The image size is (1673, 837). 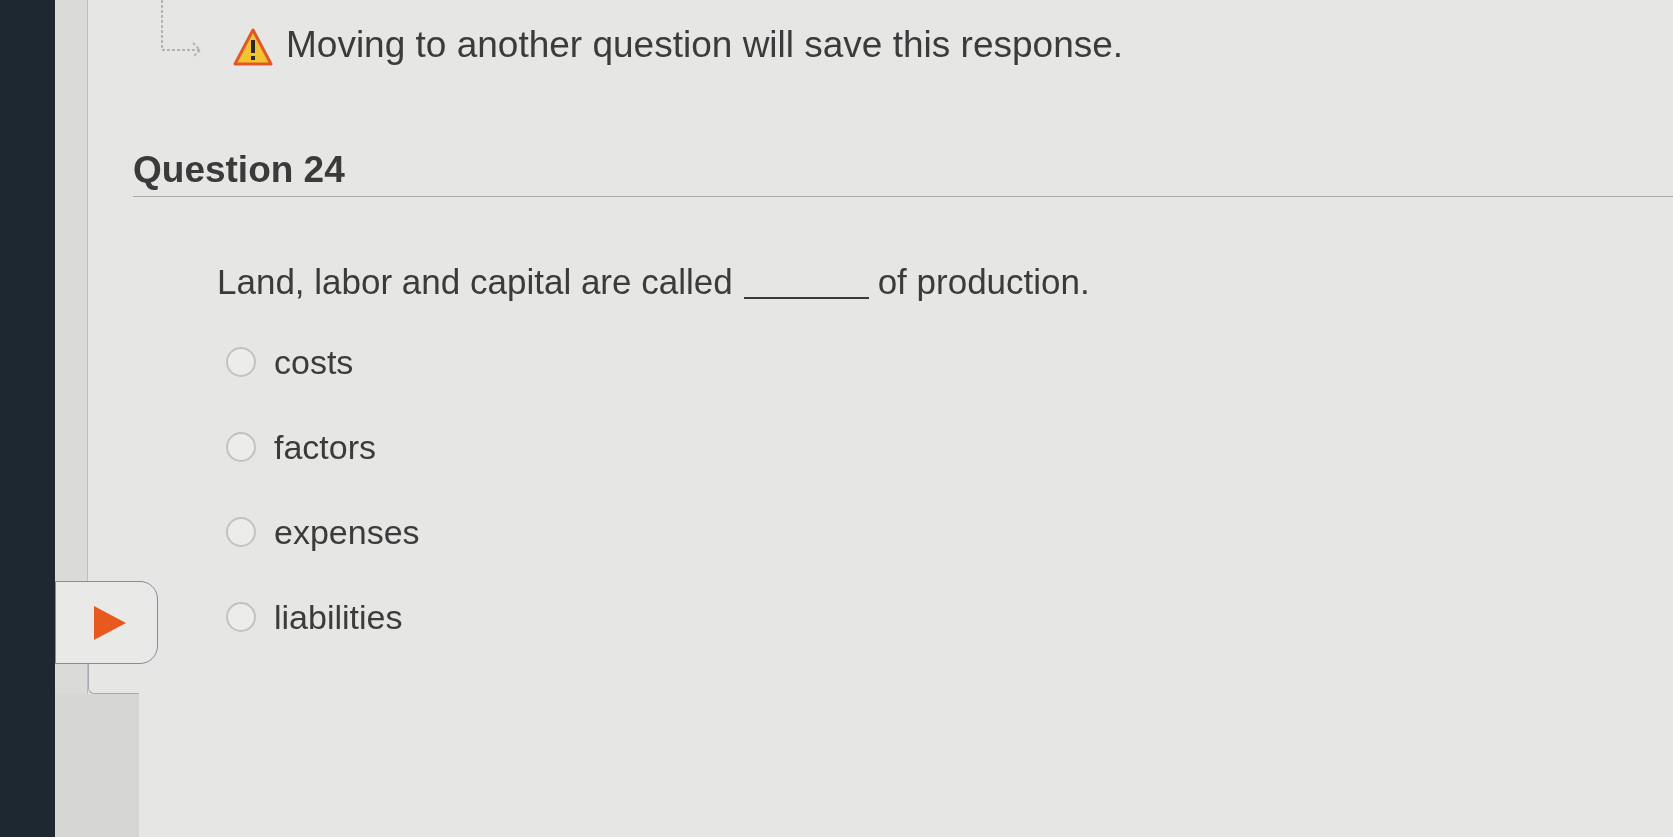 I want to click on option-label: liabilities, so click(x=338, y=616).